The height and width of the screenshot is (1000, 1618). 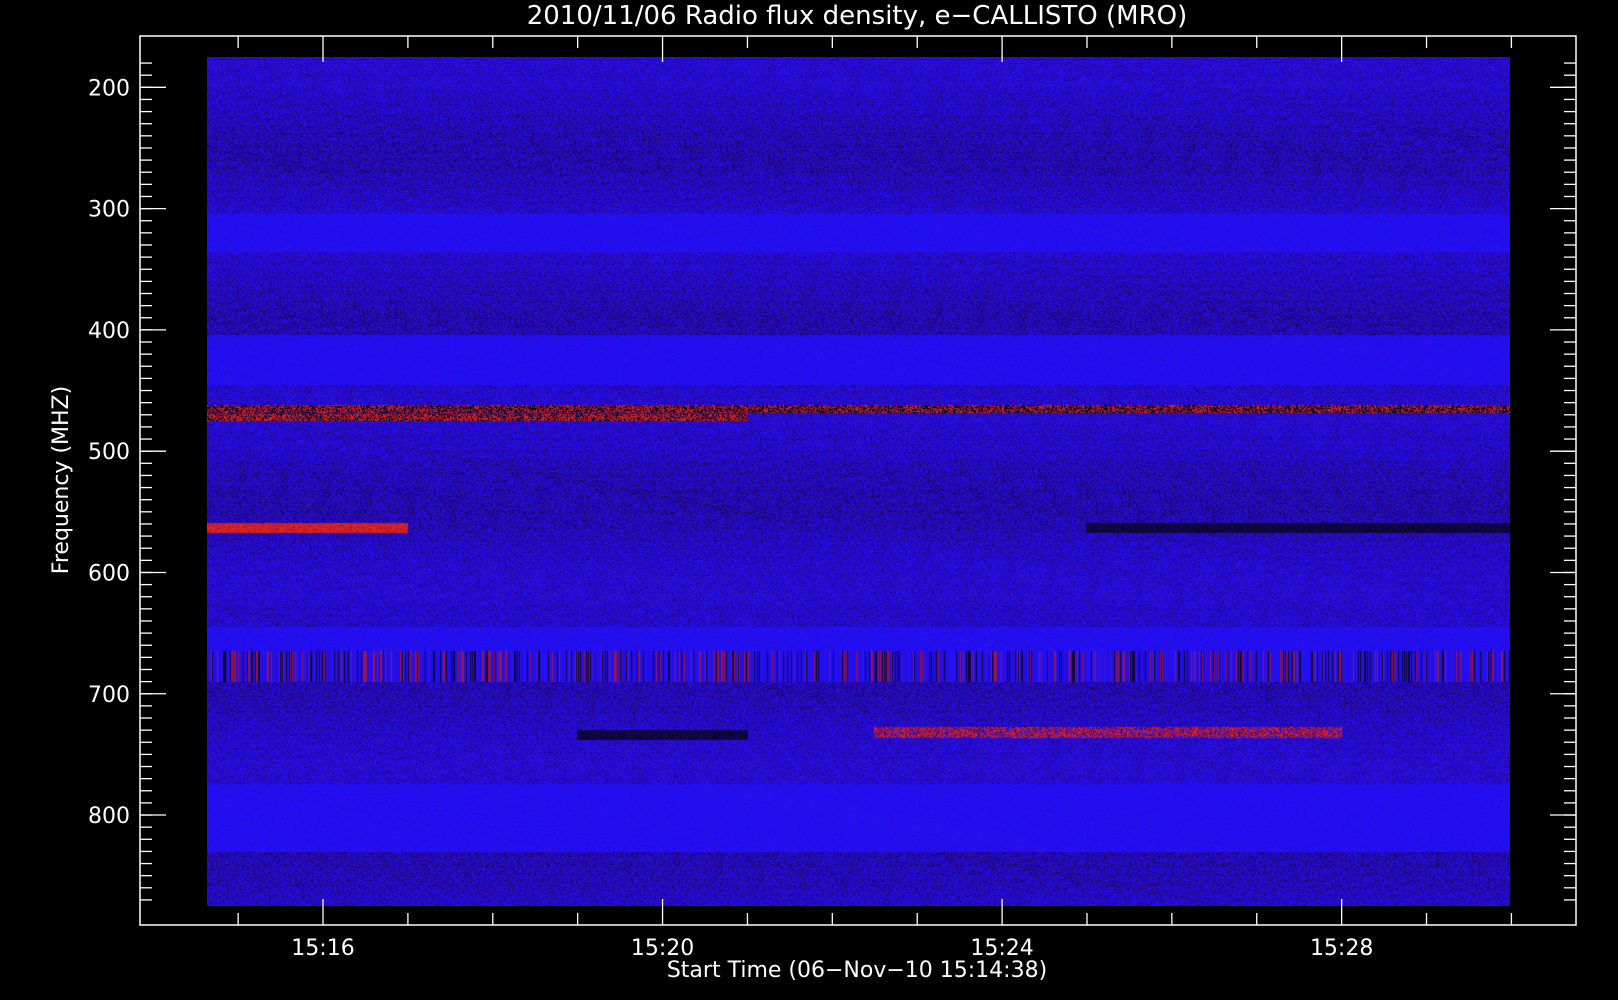 I want to click on x-tick-label: 15:28, so click(x=1341, y=948).